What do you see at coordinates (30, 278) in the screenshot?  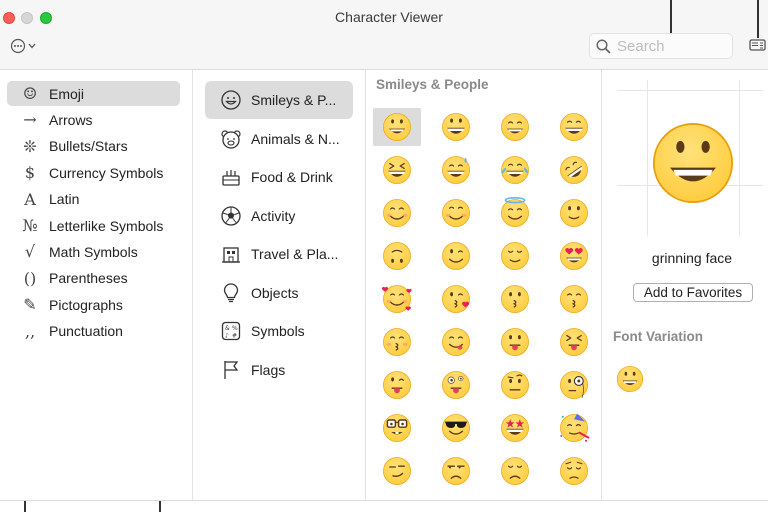 I see `category-glyph-icon: ()` at bounding box center [30, 278].